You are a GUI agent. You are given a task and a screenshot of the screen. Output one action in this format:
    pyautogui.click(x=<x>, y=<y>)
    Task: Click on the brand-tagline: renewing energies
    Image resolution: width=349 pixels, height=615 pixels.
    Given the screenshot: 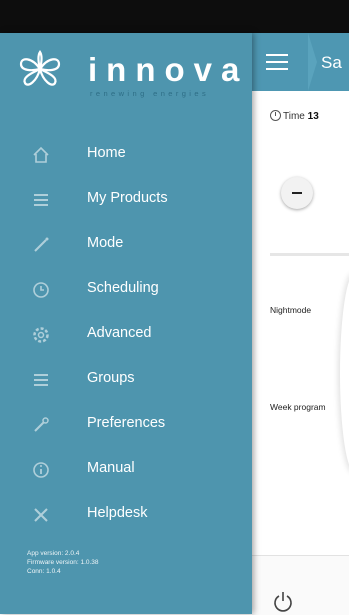 What is the action you would take?
    pyautogui.click(x=150, y=93)
    